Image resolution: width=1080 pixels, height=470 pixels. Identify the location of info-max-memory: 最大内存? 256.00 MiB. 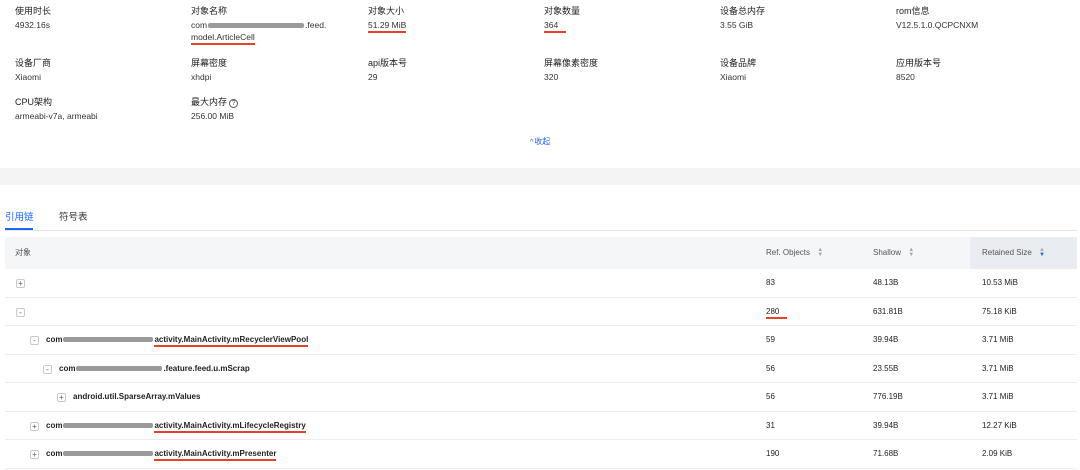
(276, 109).